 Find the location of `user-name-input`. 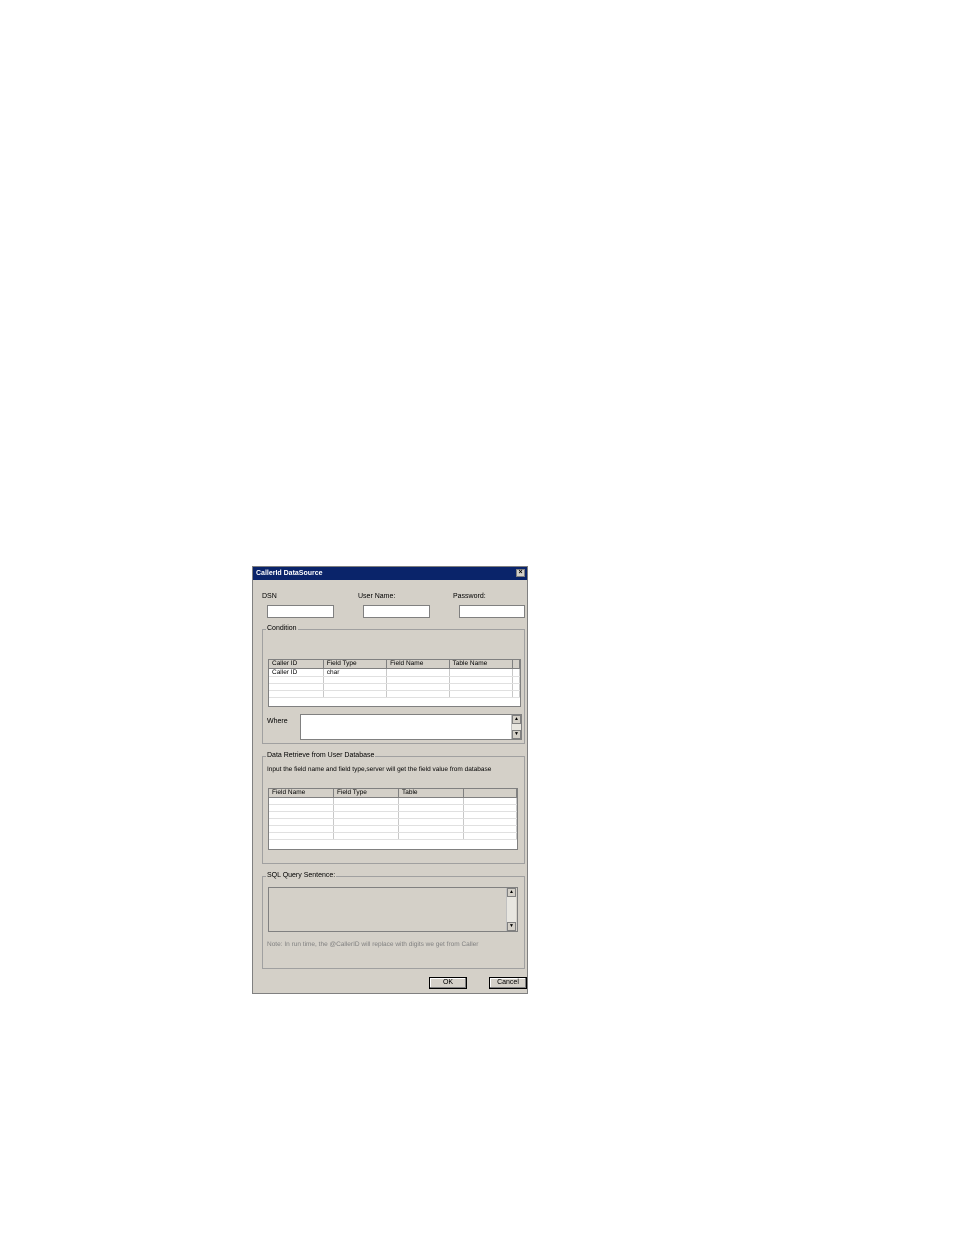

user-name-input is located at coordinates (396, 611).